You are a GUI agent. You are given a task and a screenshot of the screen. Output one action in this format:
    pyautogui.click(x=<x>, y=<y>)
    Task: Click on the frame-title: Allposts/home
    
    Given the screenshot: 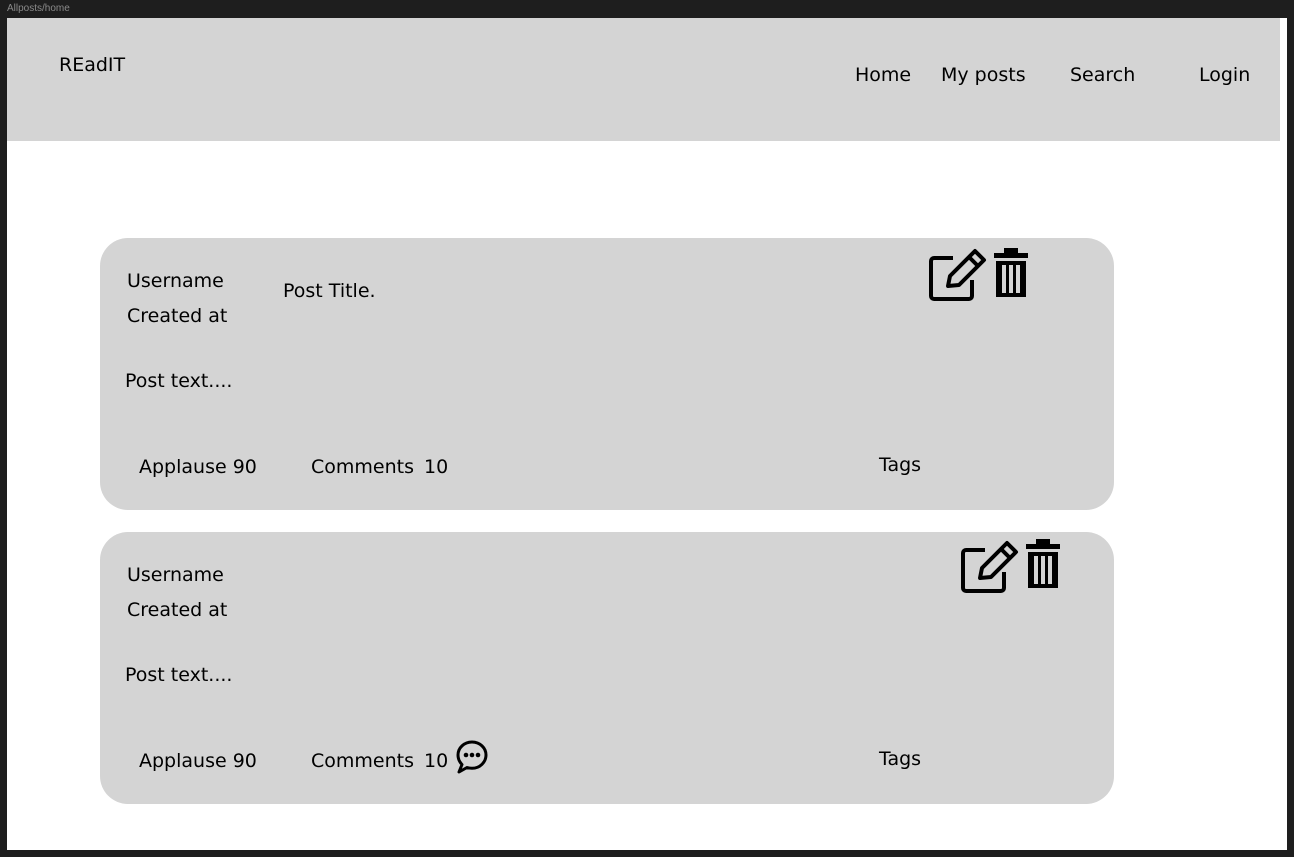 What is the action you would take?
    pyautogui.click(x=38, y=8)
    